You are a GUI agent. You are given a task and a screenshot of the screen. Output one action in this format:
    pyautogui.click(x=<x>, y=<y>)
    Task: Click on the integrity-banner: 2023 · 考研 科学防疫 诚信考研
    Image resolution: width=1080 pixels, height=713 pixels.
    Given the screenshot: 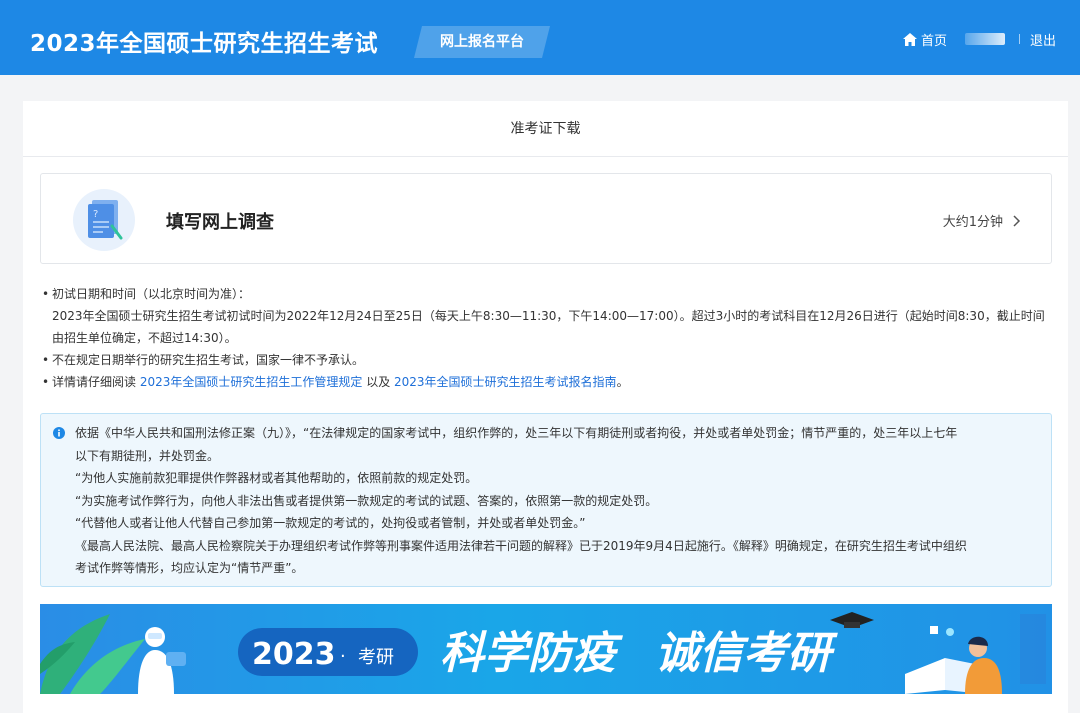 What is the action you would take?
    pyautogui.click(x=546, y=649)
    